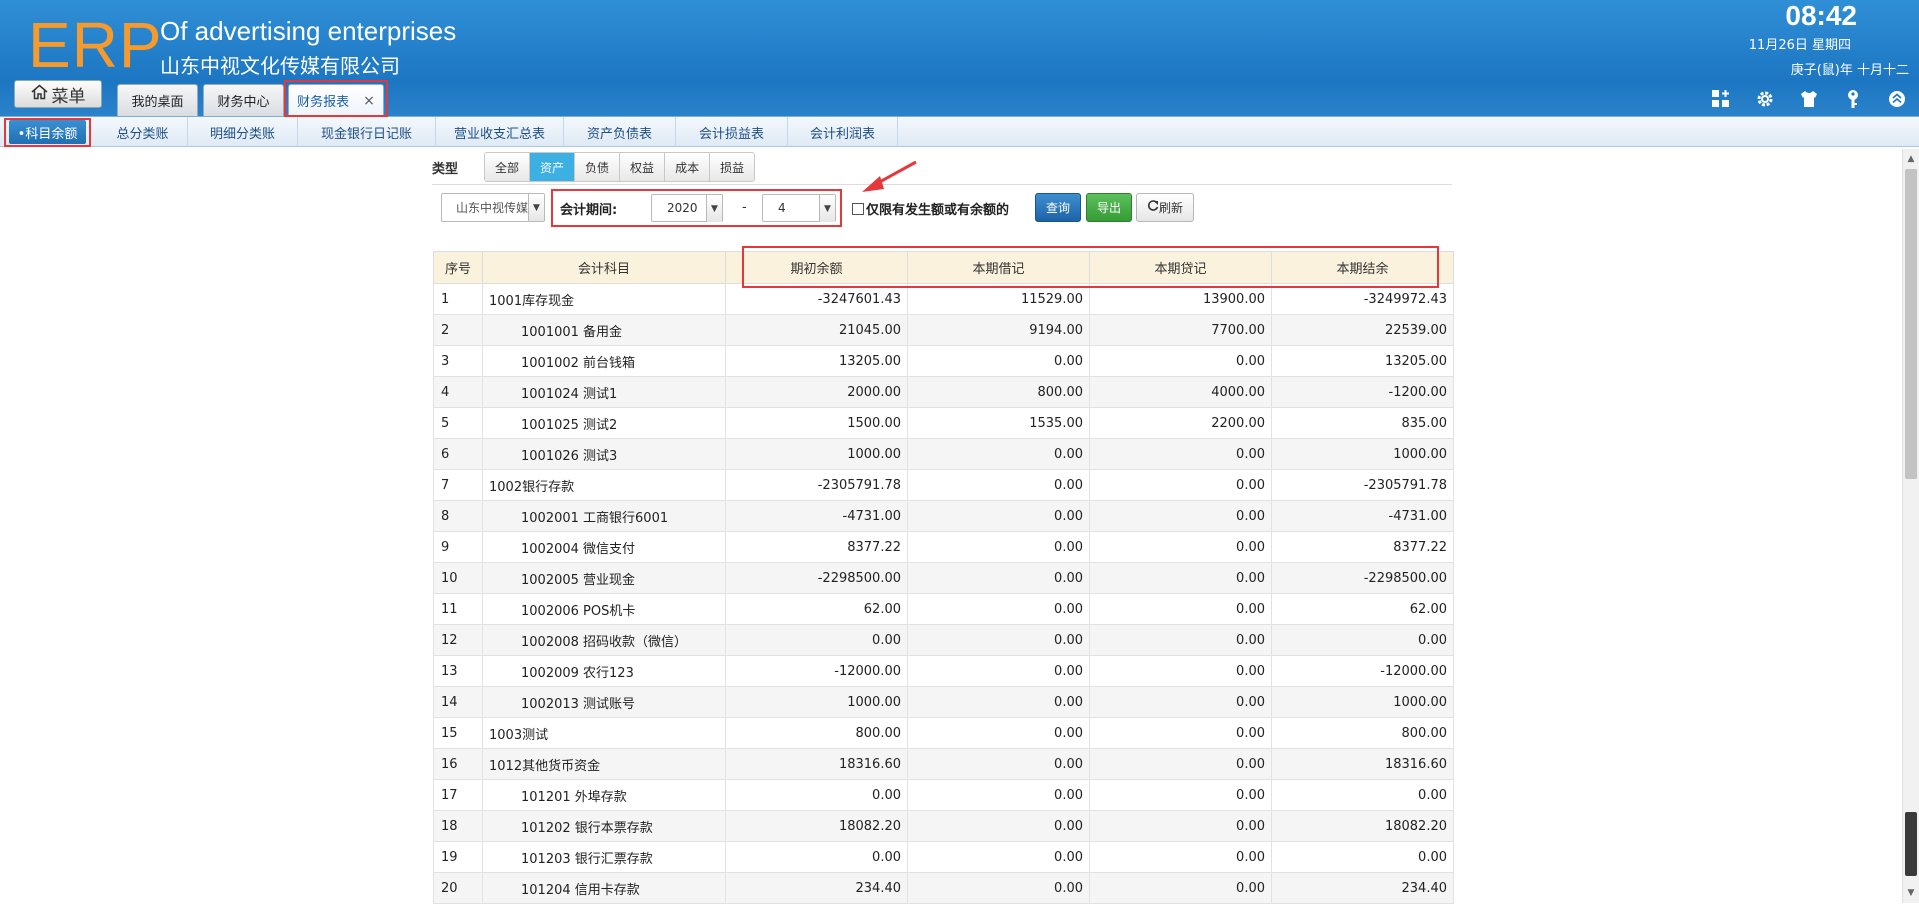  I want to click on table-row: 16 1012其他货币资金 18316.60 0.00 0.00 18316.60, so click(943, 764).